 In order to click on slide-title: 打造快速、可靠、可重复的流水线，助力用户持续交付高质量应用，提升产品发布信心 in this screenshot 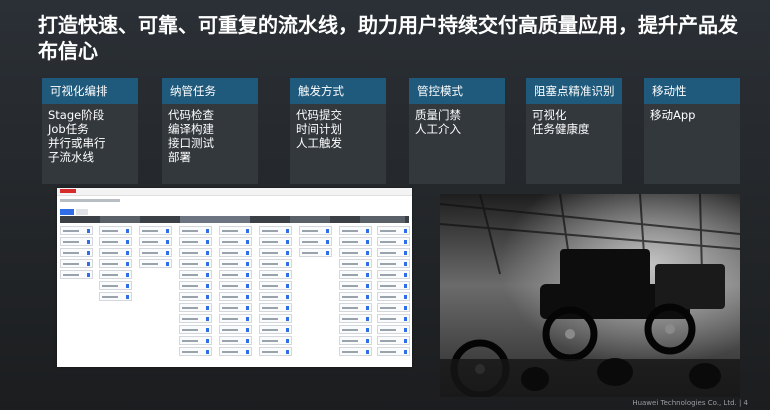, I will do `click(388, 38)`.